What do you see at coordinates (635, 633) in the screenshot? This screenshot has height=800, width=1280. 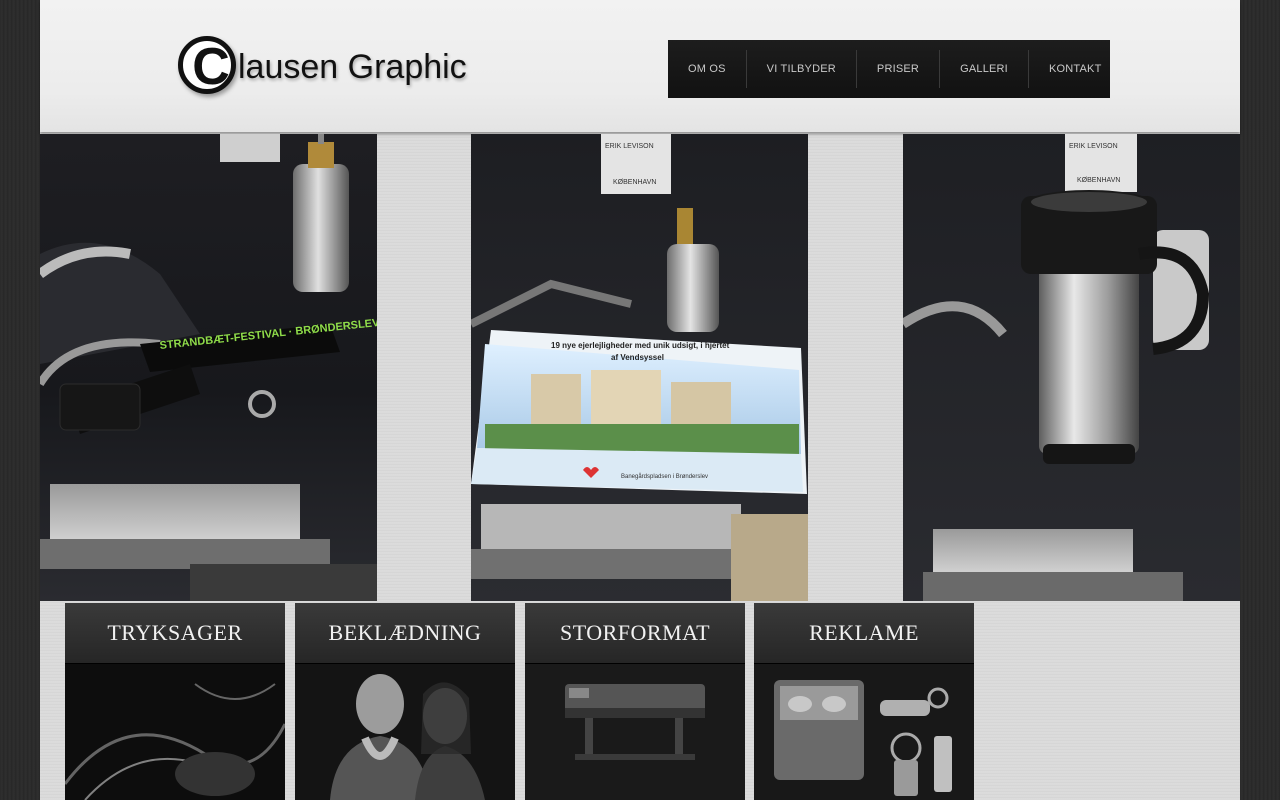 I see `category-title: STORFORMAT` at bounding box center [635, 633].